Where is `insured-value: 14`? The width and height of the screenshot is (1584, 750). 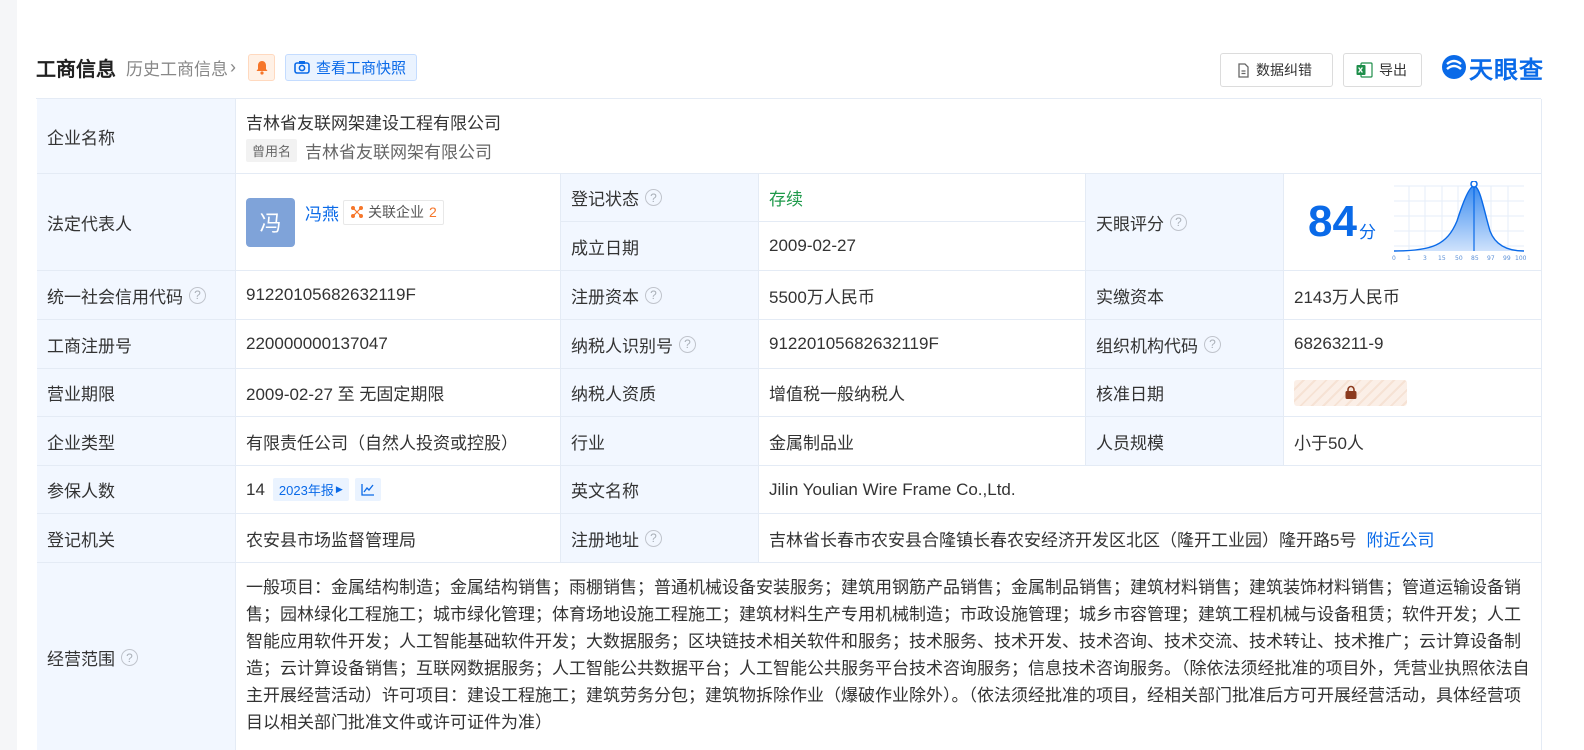
insured-value: 14 is located at coordinates (255, 489).